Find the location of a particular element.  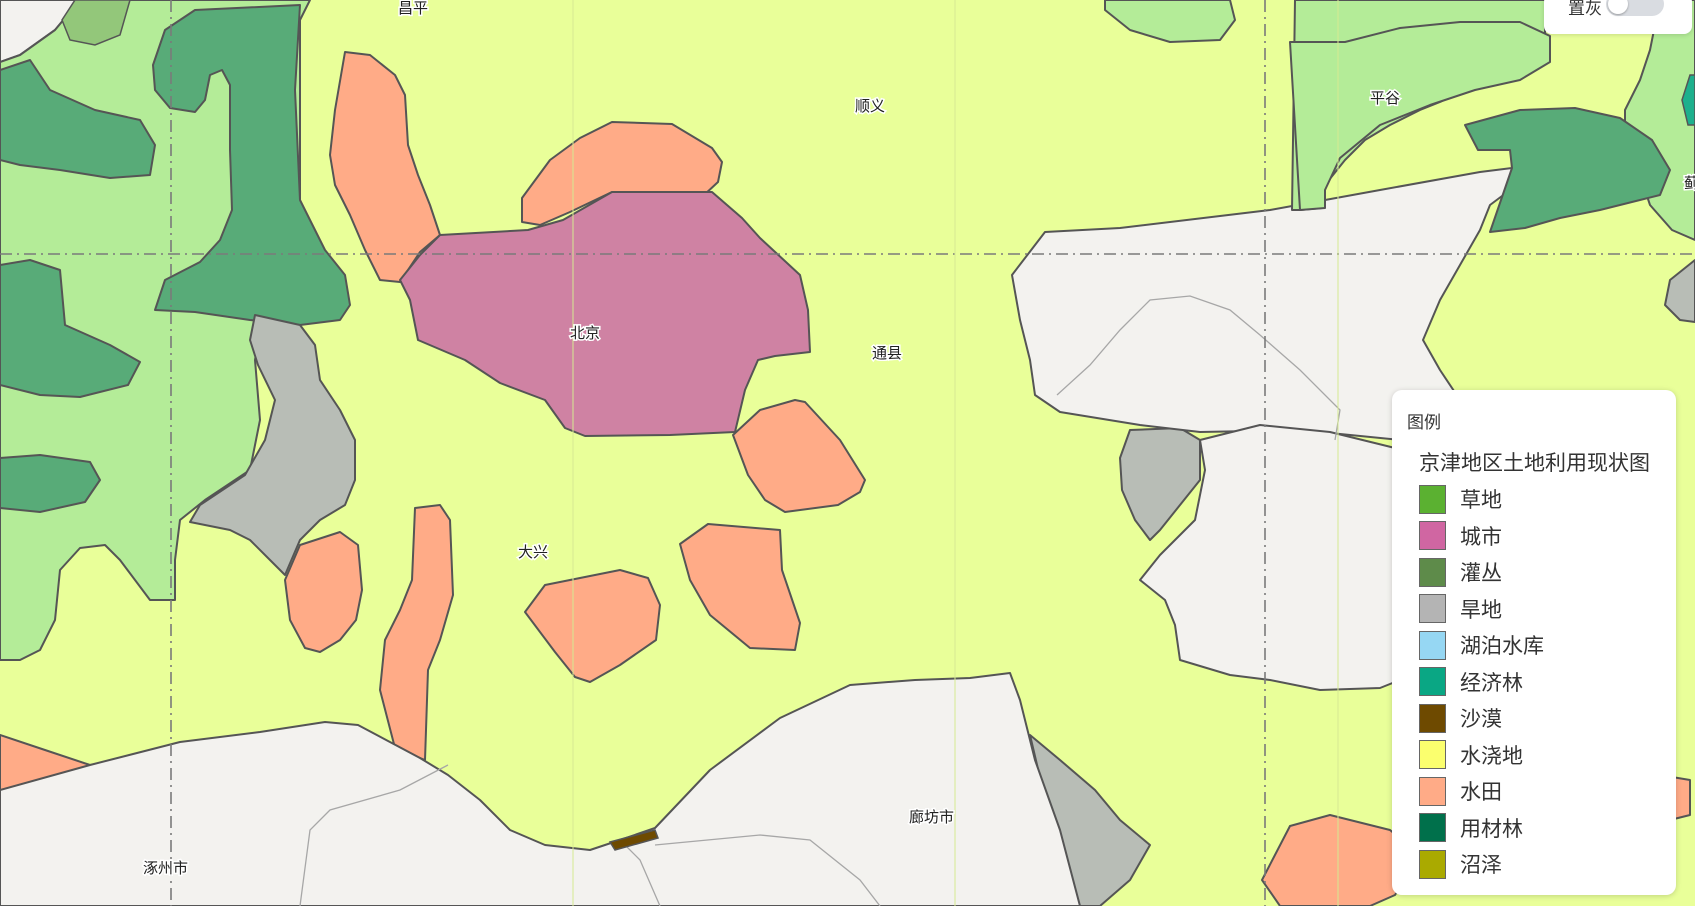

legend-item: 水浇地 is located at coordinates (1539, 755).